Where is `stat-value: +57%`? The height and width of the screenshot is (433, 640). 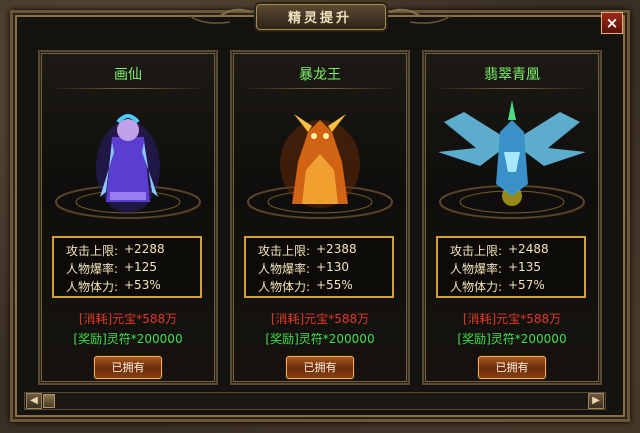 stat-value: +57% is located at coordinates (526, 285).